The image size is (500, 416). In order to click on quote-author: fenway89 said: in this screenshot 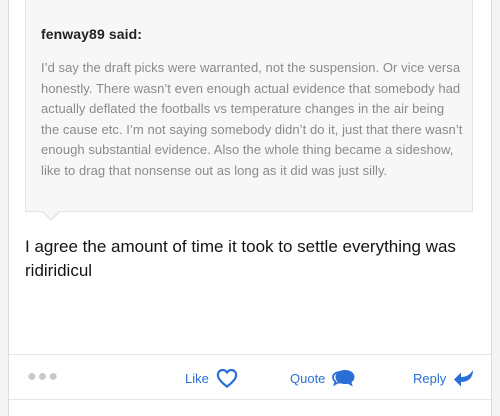, I will do `click(91, 34)`.